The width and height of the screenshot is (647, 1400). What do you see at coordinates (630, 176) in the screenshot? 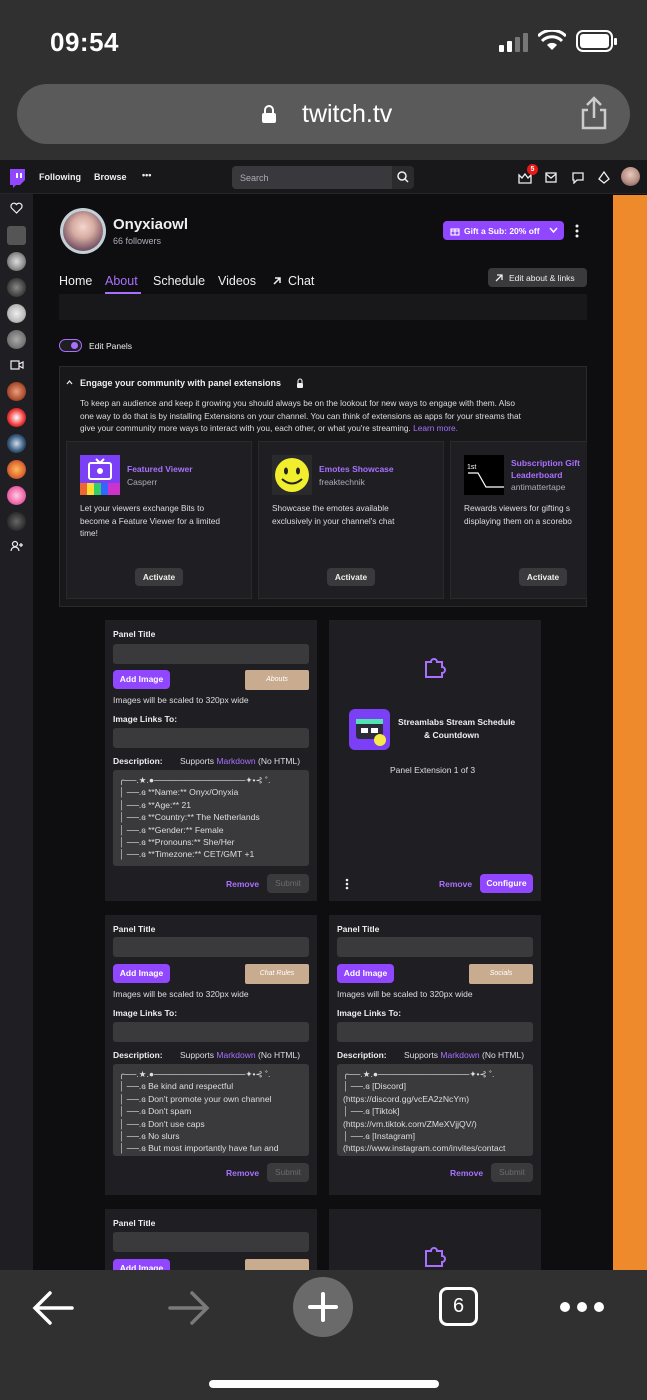
I see `user-avatar` at bounding box center [630, 176].